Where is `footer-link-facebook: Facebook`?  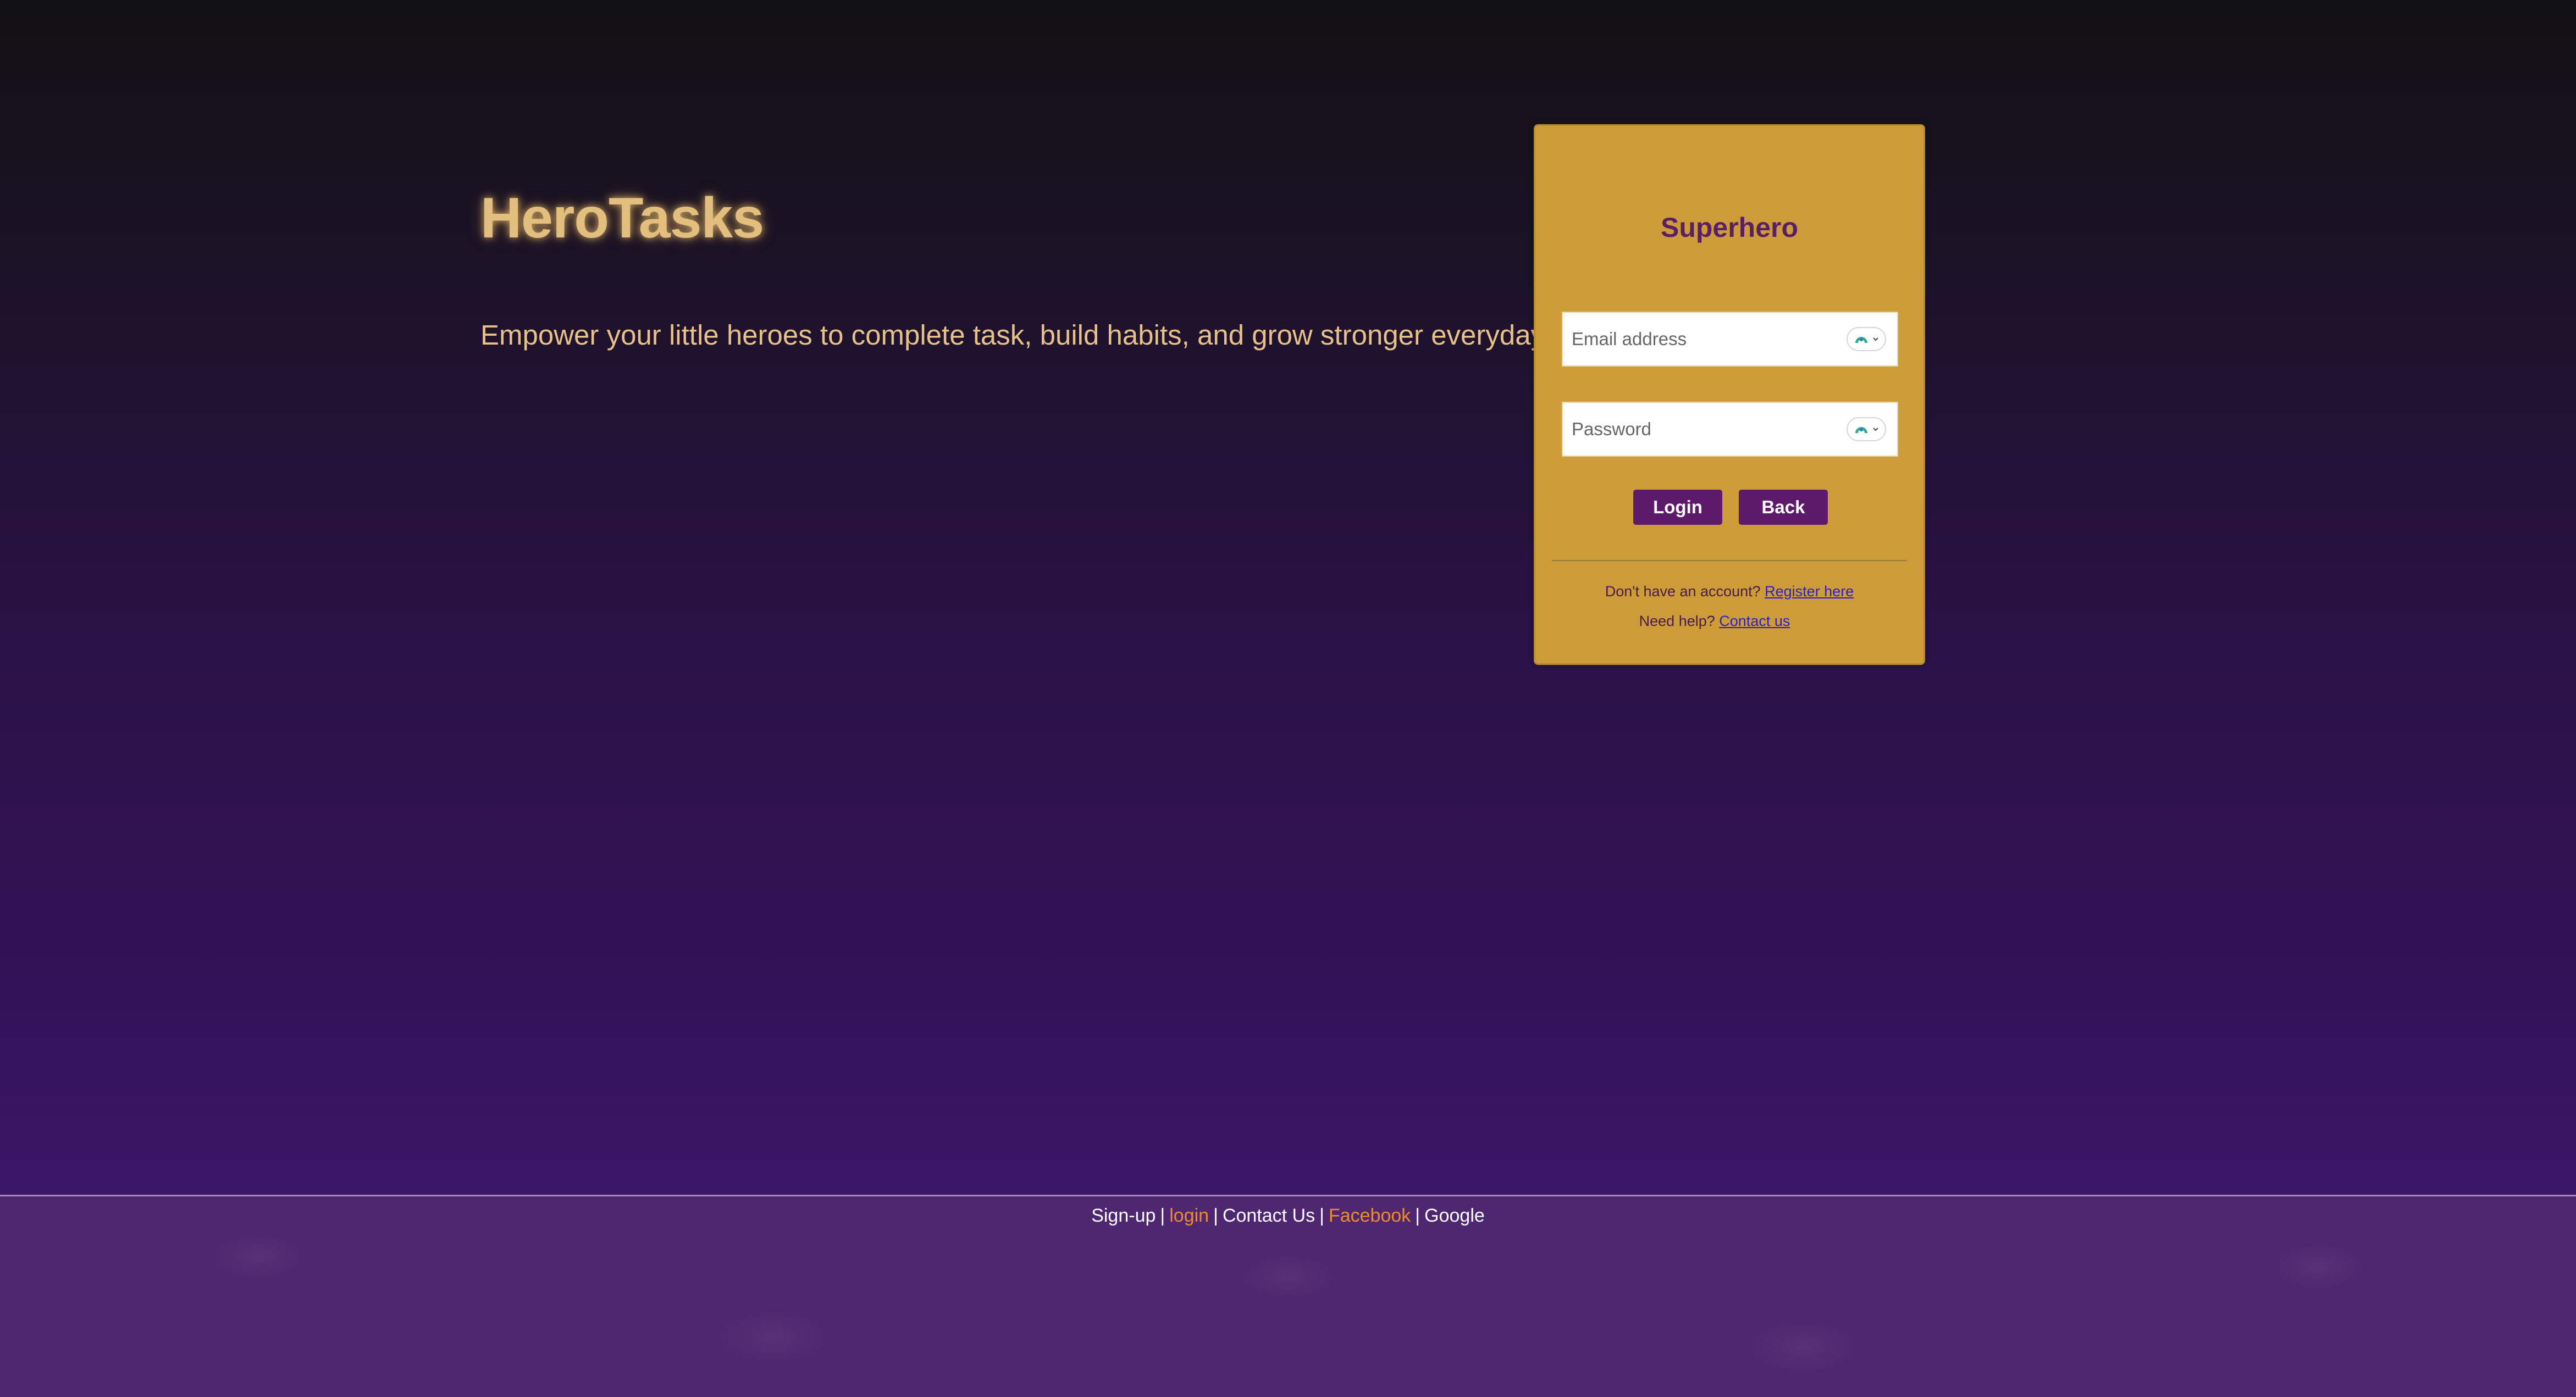 footer-link-facebook: Facebook is located at coordinates (1370, 1215).